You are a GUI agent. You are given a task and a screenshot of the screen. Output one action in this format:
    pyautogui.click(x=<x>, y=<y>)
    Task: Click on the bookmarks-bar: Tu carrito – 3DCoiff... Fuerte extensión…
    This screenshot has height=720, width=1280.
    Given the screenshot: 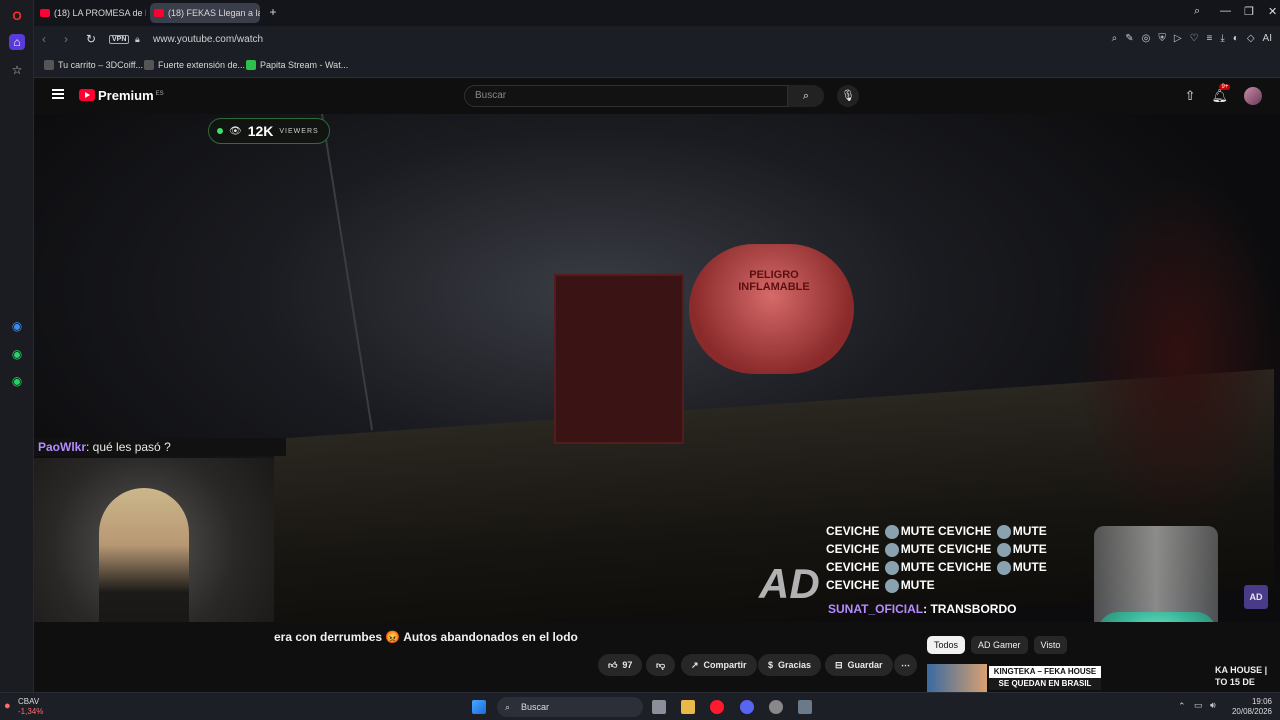 What is the action you would take?
    pyautogui.click(x=657, y=66)
    